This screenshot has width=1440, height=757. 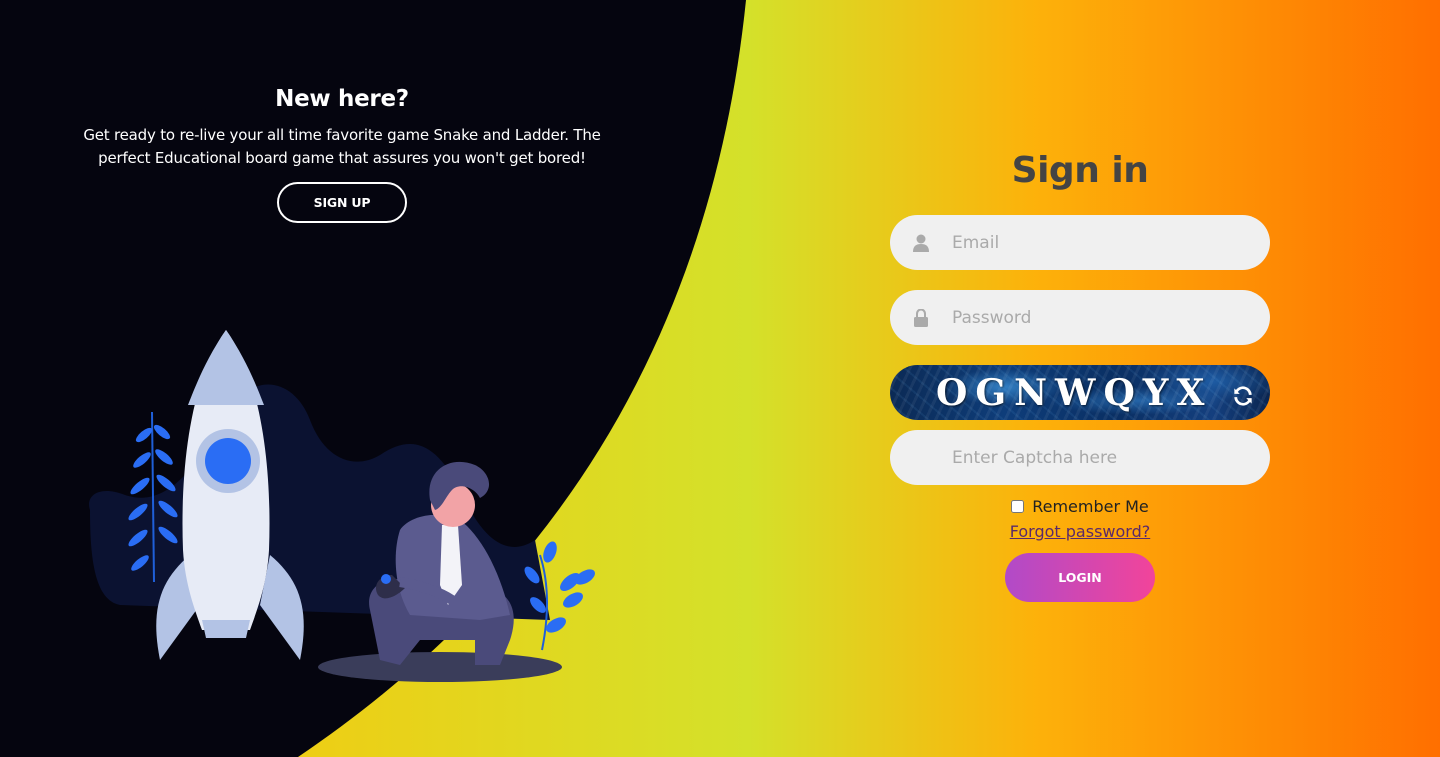 What do you see at coordinates (1090, 506) in the screenshot?
I see `remember-me-label: Remember Me` at bounding box center [1090, 506].